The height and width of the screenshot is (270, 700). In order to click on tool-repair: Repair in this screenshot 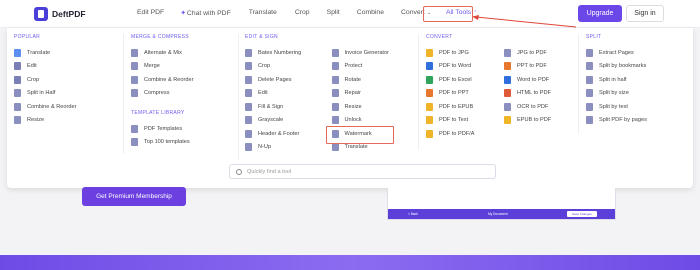, I will do `click(375, 94)`.